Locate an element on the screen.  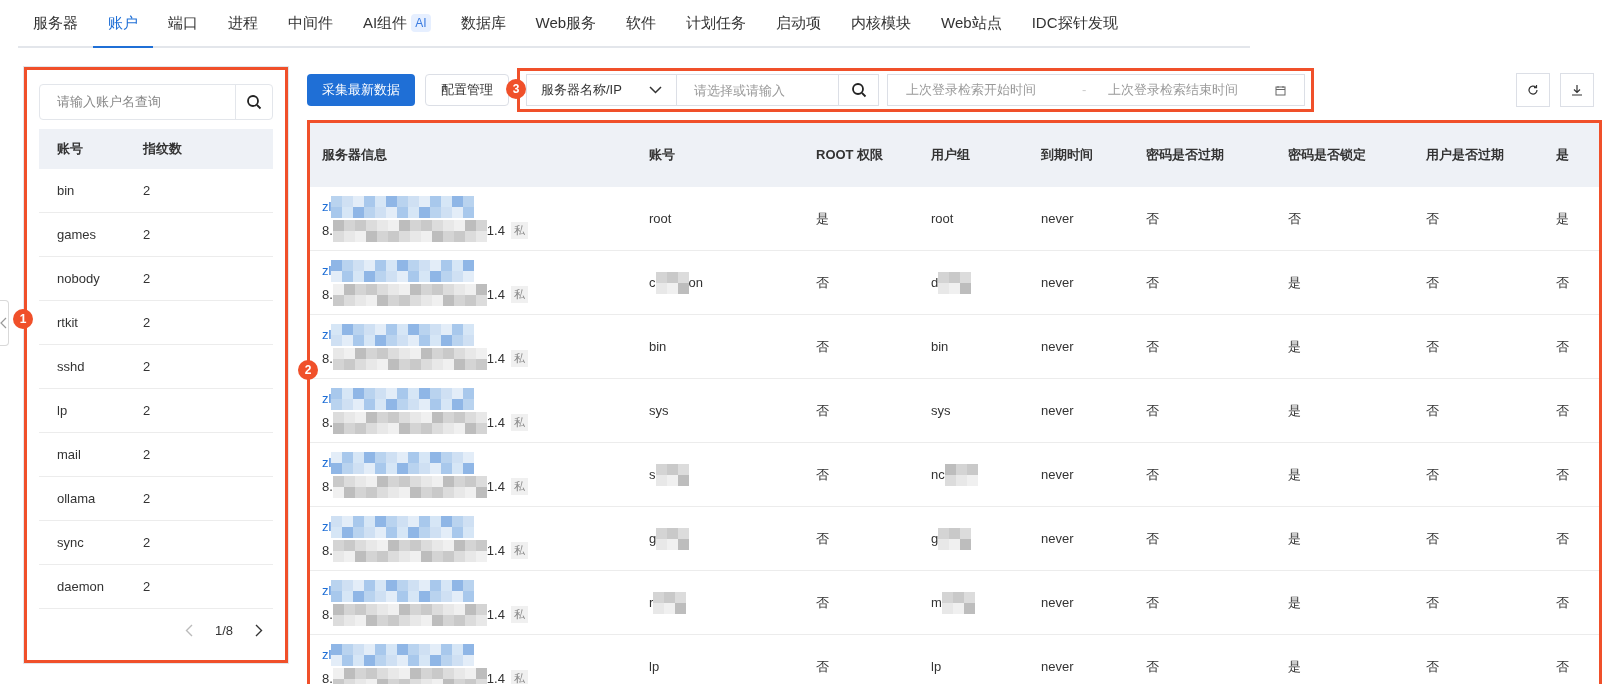
tab: AI组件 AI is located at coordinates (397, 24).